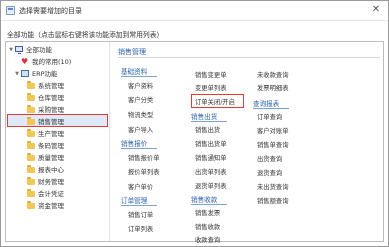 This screenshot has height=247, width=389. What do you see at coordinates (140, 129) in the screenshot?
I see `function-item: 客户导入` at bounding box center [140, 129].